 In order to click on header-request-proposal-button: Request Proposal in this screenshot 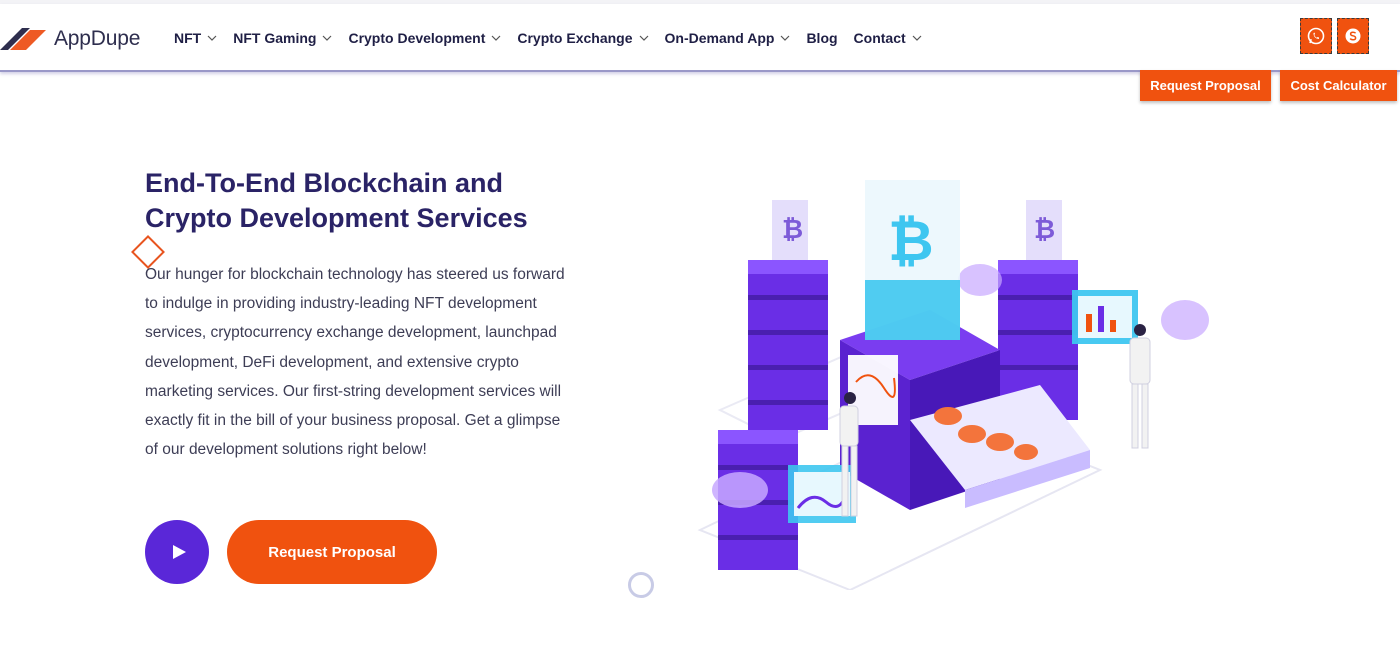, I will do `click(1205, 85)`.